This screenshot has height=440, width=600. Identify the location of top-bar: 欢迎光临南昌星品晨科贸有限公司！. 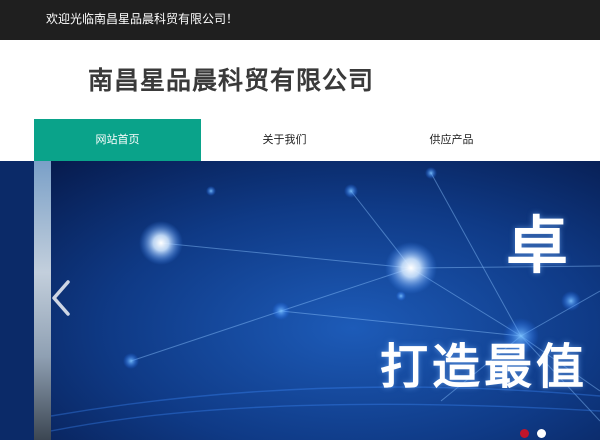
(300, 20).